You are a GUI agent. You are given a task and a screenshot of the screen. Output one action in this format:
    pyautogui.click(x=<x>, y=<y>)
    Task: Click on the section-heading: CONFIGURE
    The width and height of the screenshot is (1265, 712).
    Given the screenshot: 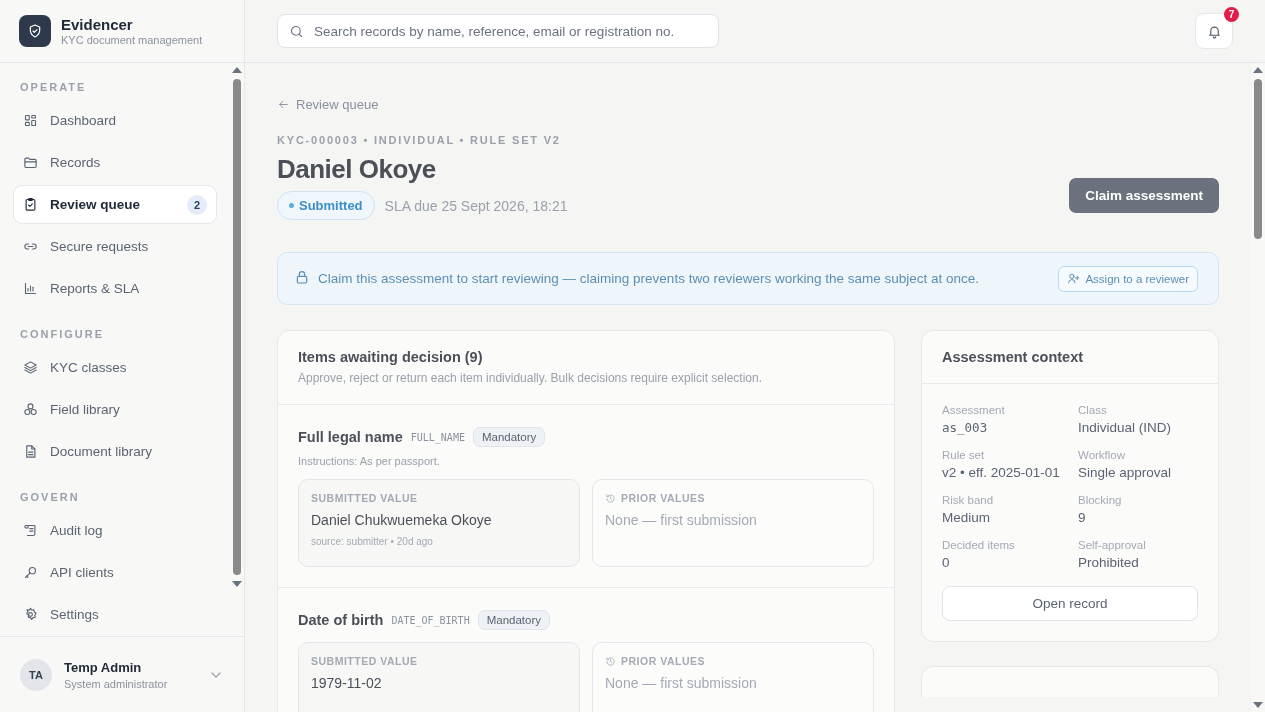 What is the action you would take?
    pyautogui.click(x=62, y=334)
    